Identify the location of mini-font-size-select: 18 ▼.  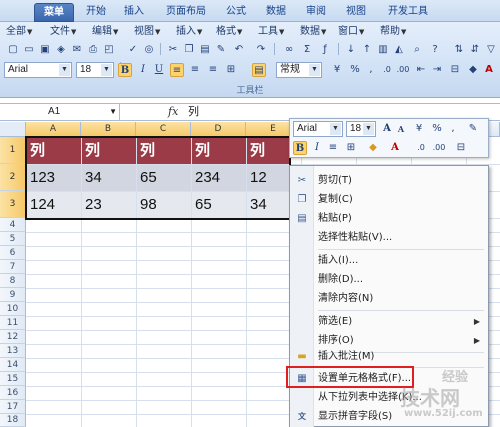
(361, 129).